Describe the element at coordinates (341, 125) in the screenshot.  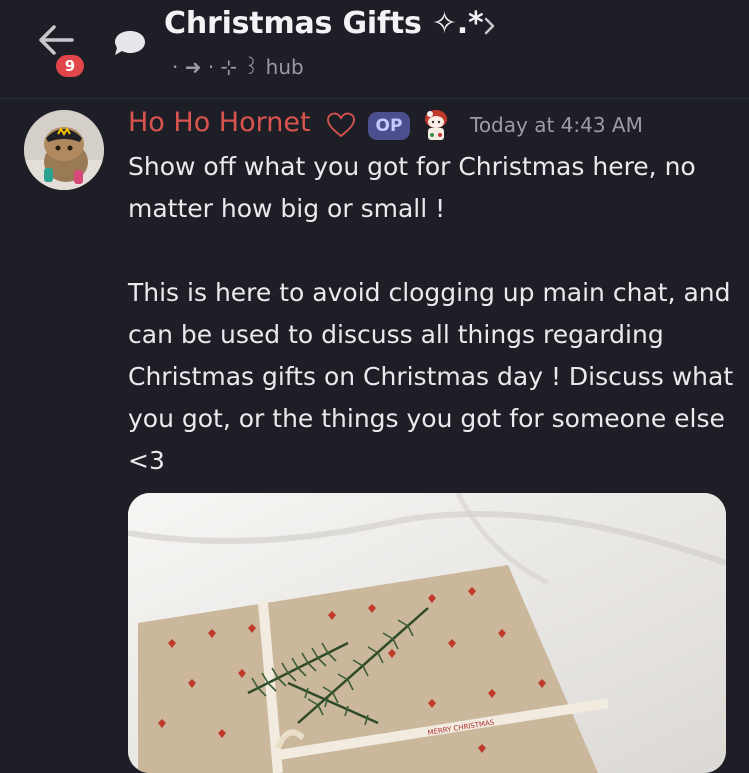
I see `heart-outline-icon` at that location.